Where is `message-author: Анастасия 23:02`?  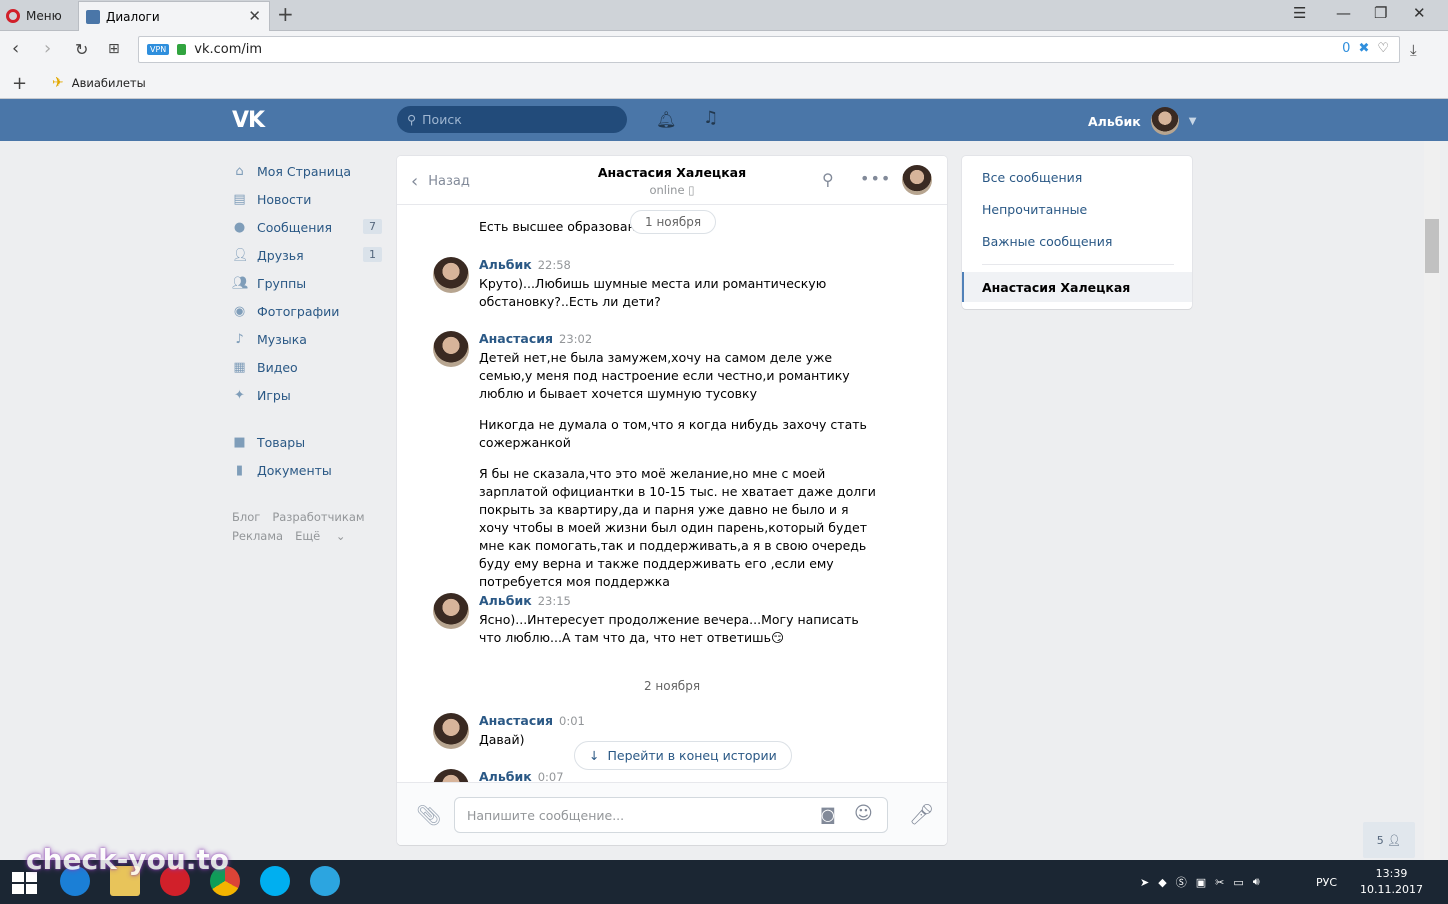 message-author: Анастасия 23:02 is located at coordinates (535, 338).